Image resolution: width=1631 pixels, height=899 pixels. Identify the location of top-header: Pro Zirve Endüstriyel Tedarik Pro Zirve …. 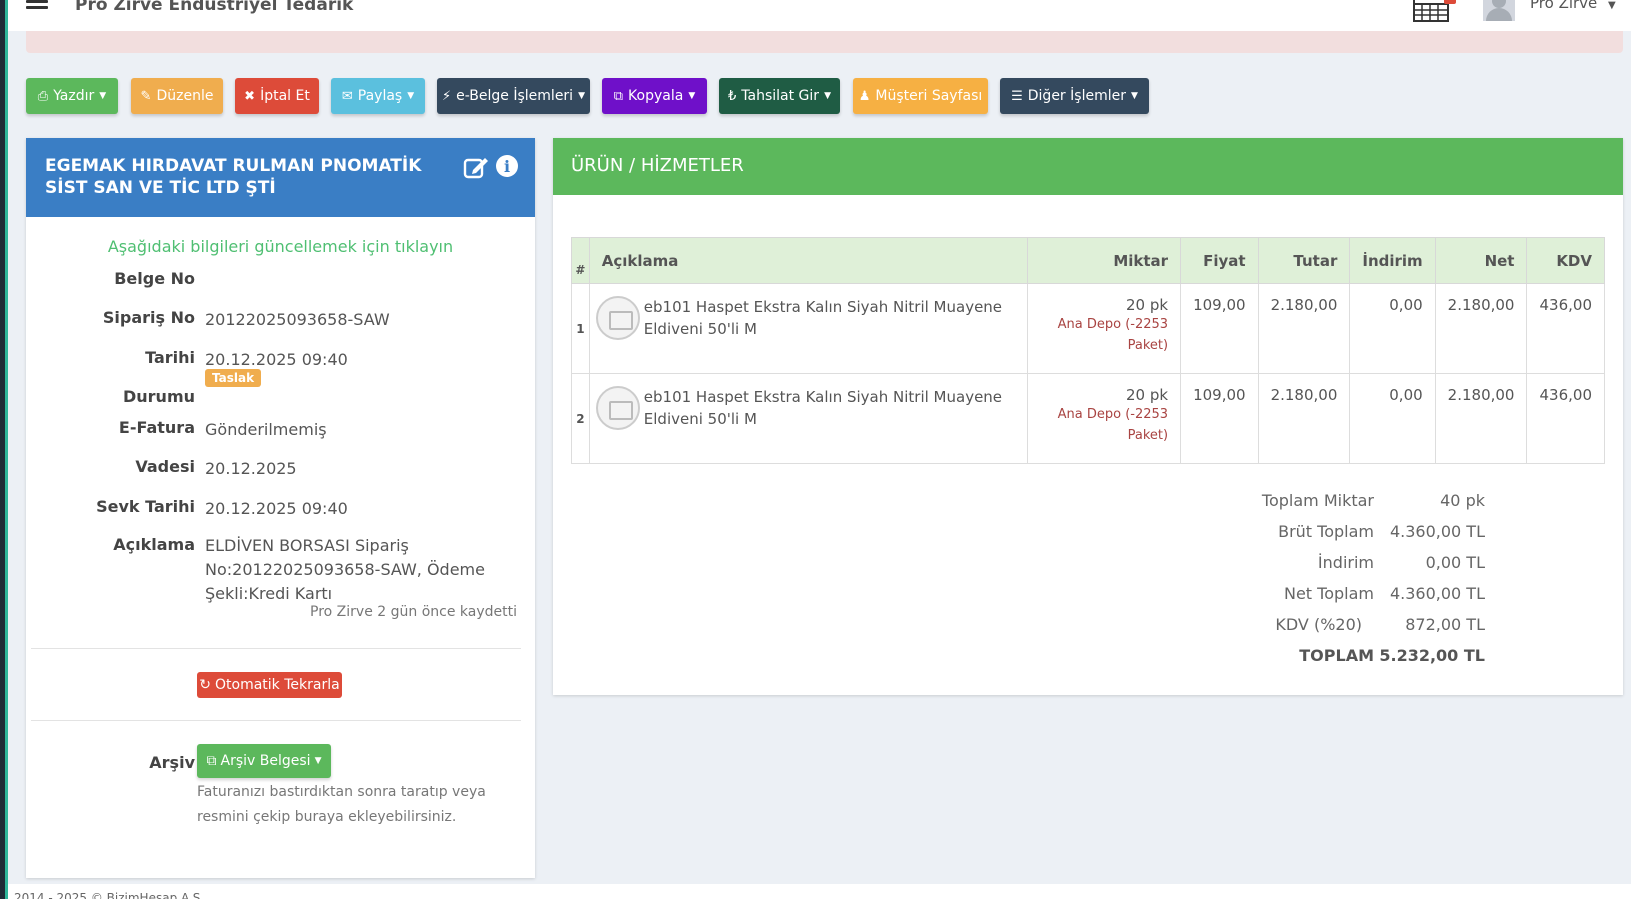
(819, 15).